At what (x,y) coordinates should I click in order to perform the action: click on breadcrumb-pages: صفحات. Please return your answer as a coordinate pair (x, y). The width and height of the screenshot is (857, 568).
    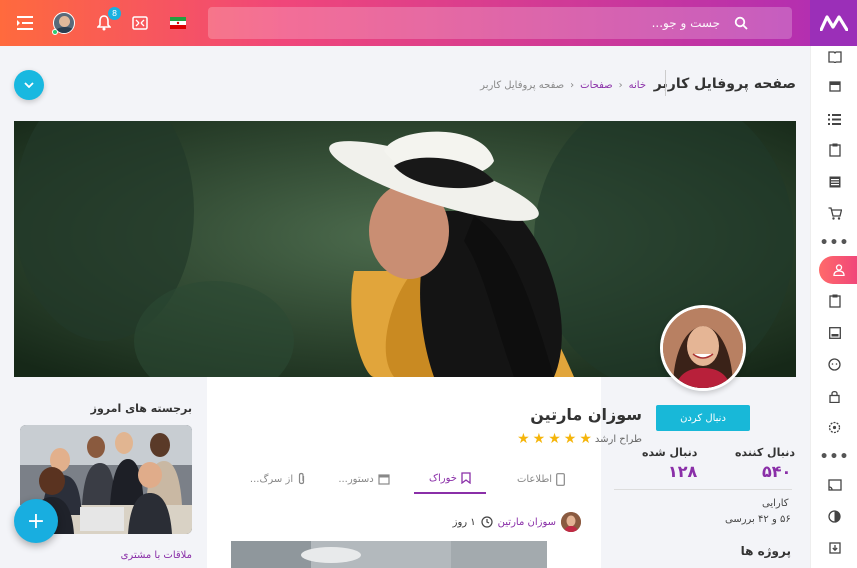
    Looking at the image, I should click on (596, 85).